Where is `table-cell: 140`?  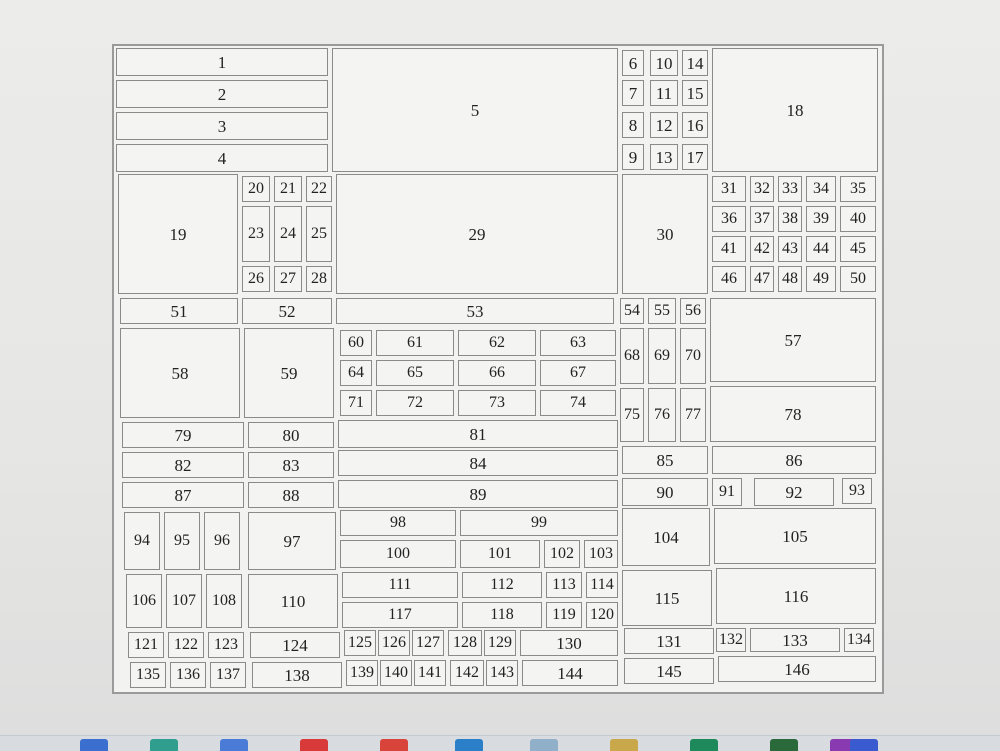
table-cell: 140 is located at coordinates (396, 673).